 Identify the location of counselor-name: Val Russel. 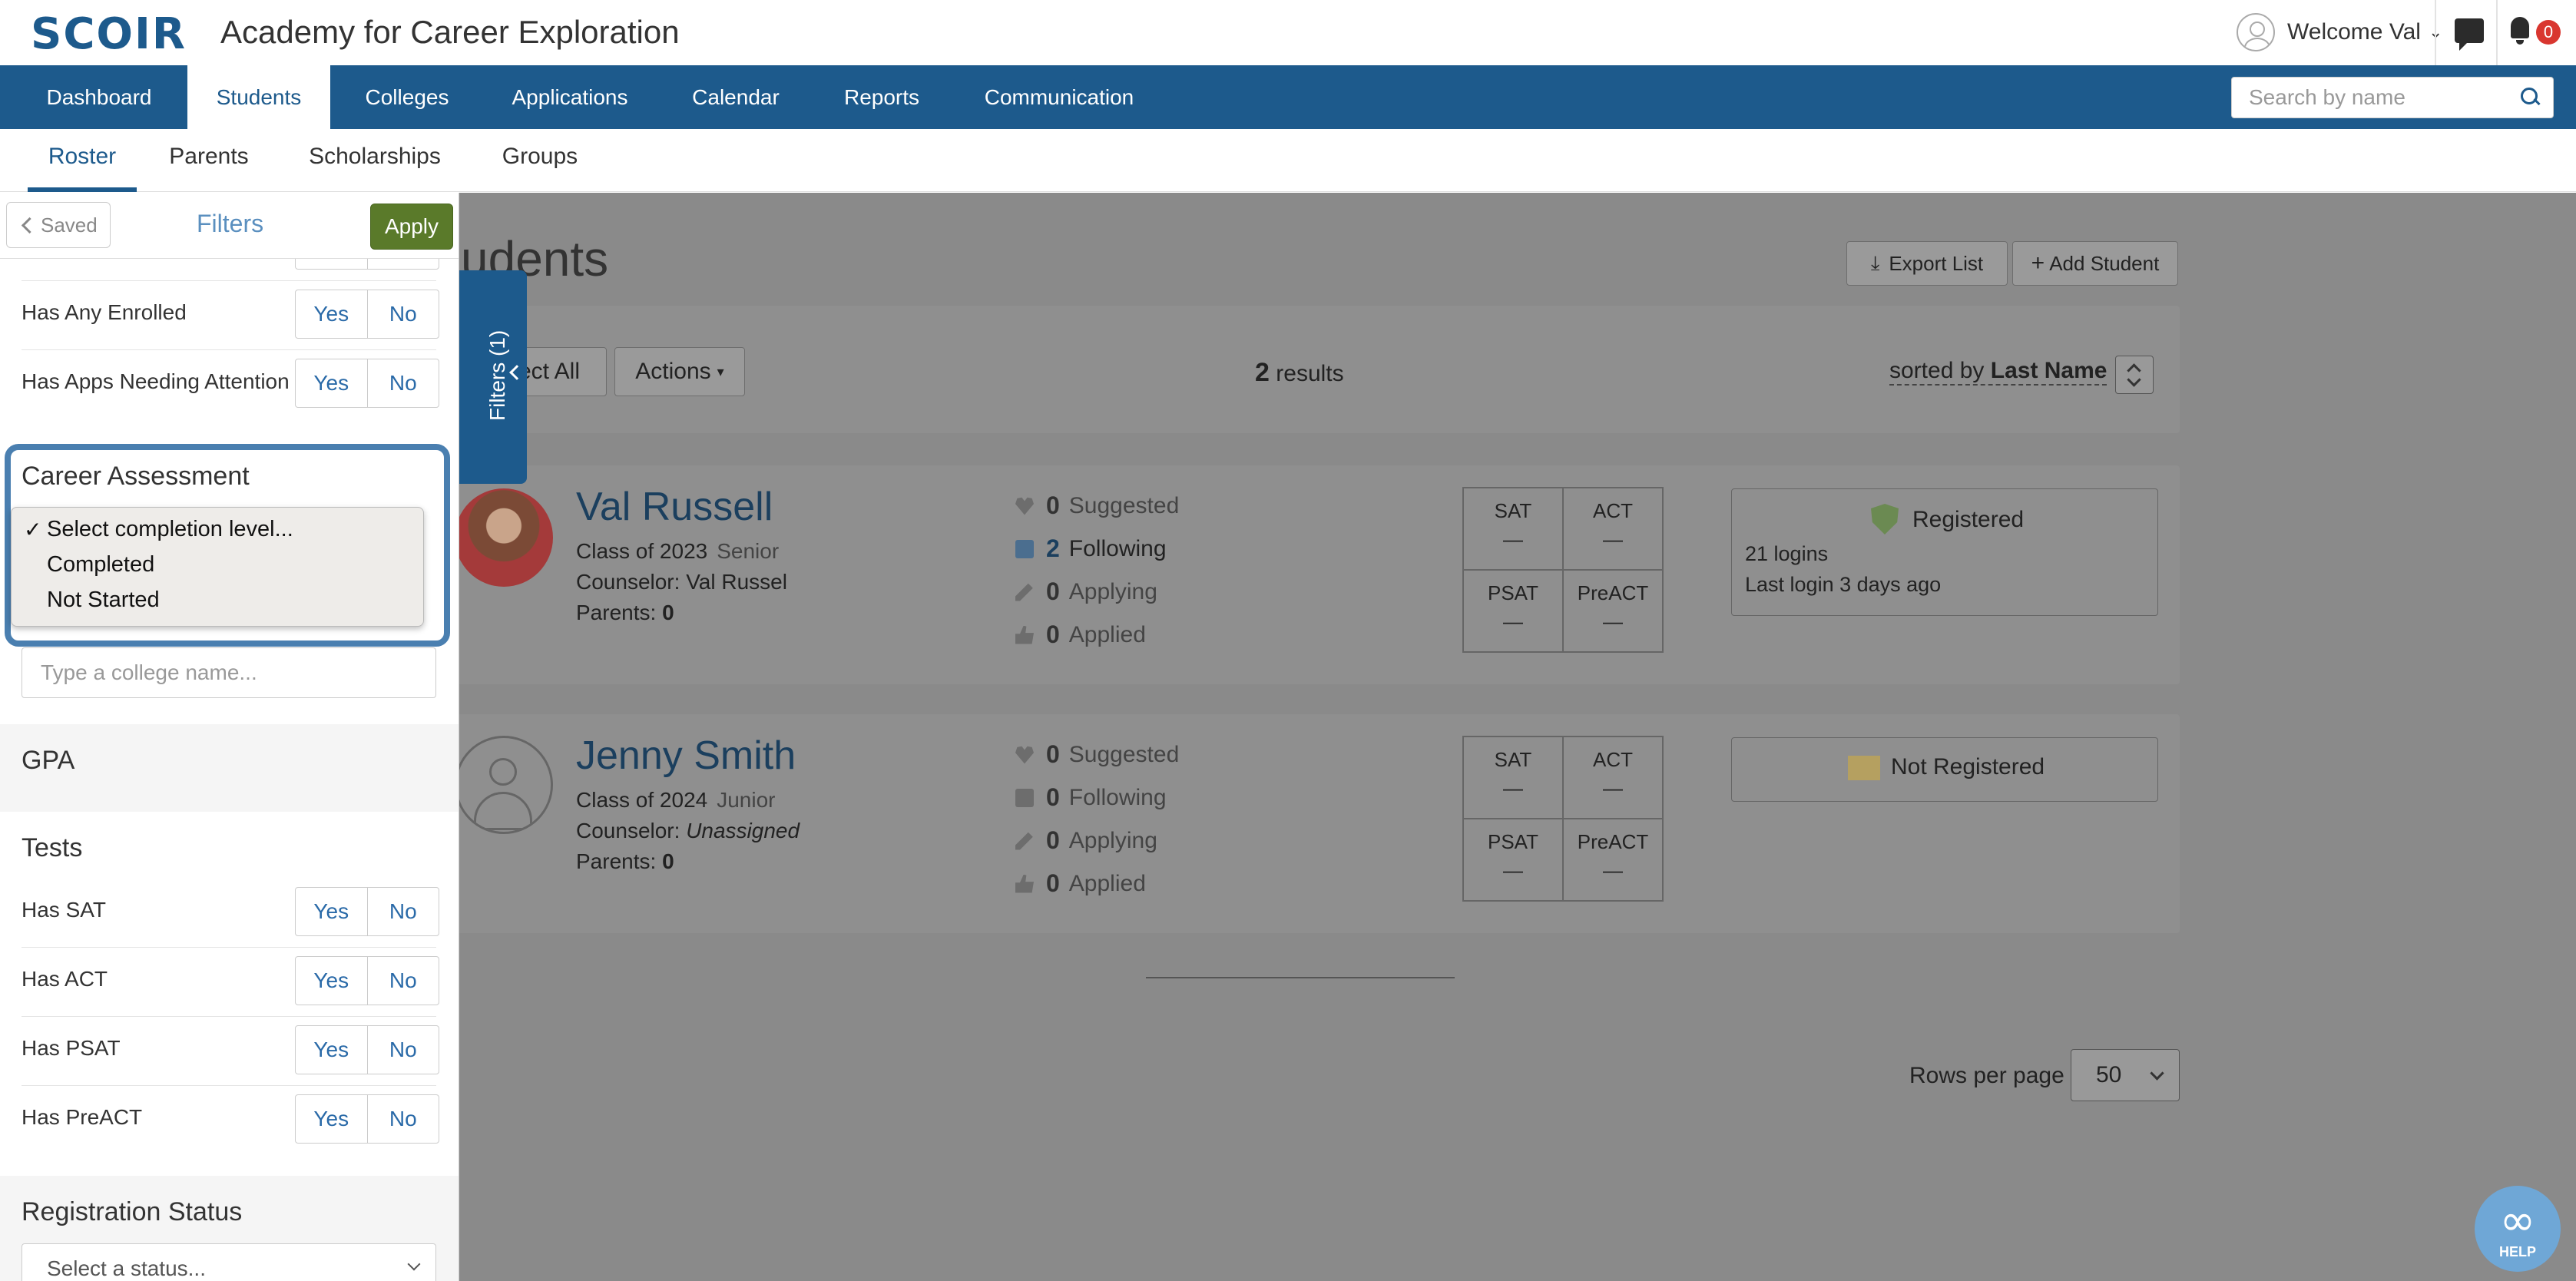
(737, 582).